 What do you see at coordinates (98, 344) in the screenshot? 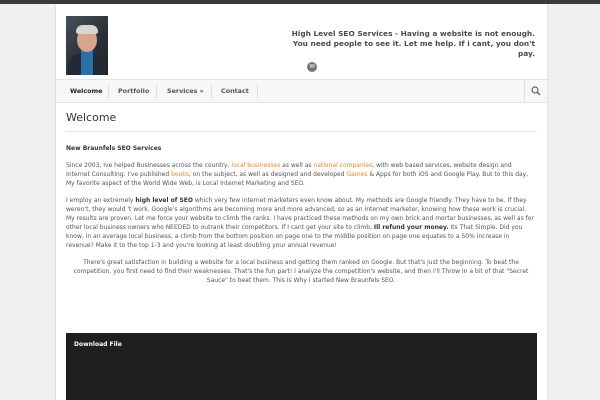
I see `download-file-label: Download File` at bounding box center [98, 344].